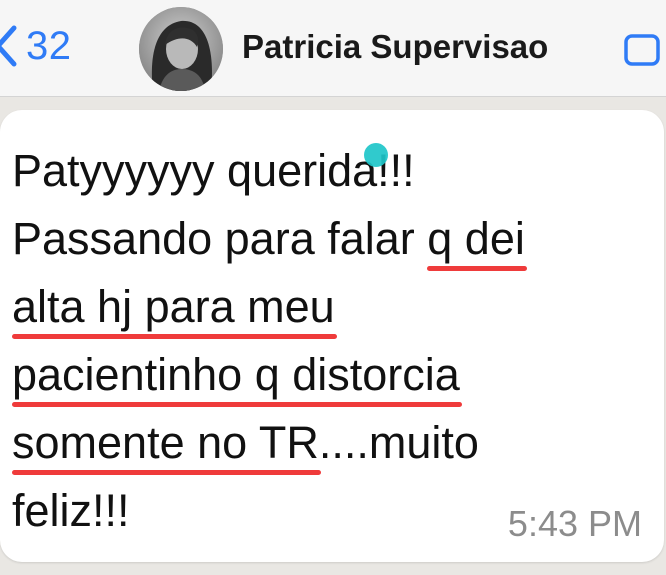  I want to click on avatar-photo, so click(181, 49).